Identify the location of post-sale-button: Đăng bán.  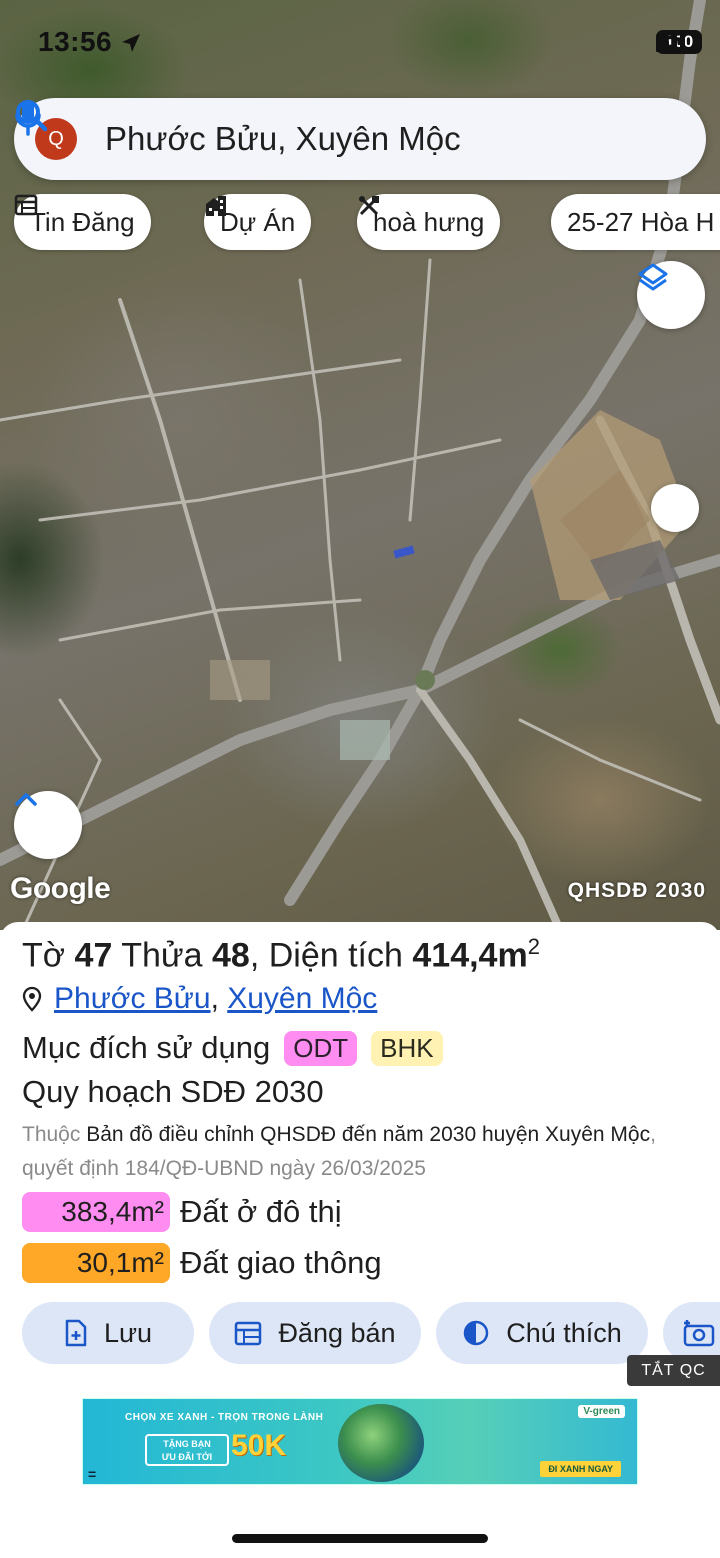
(315, 1333).